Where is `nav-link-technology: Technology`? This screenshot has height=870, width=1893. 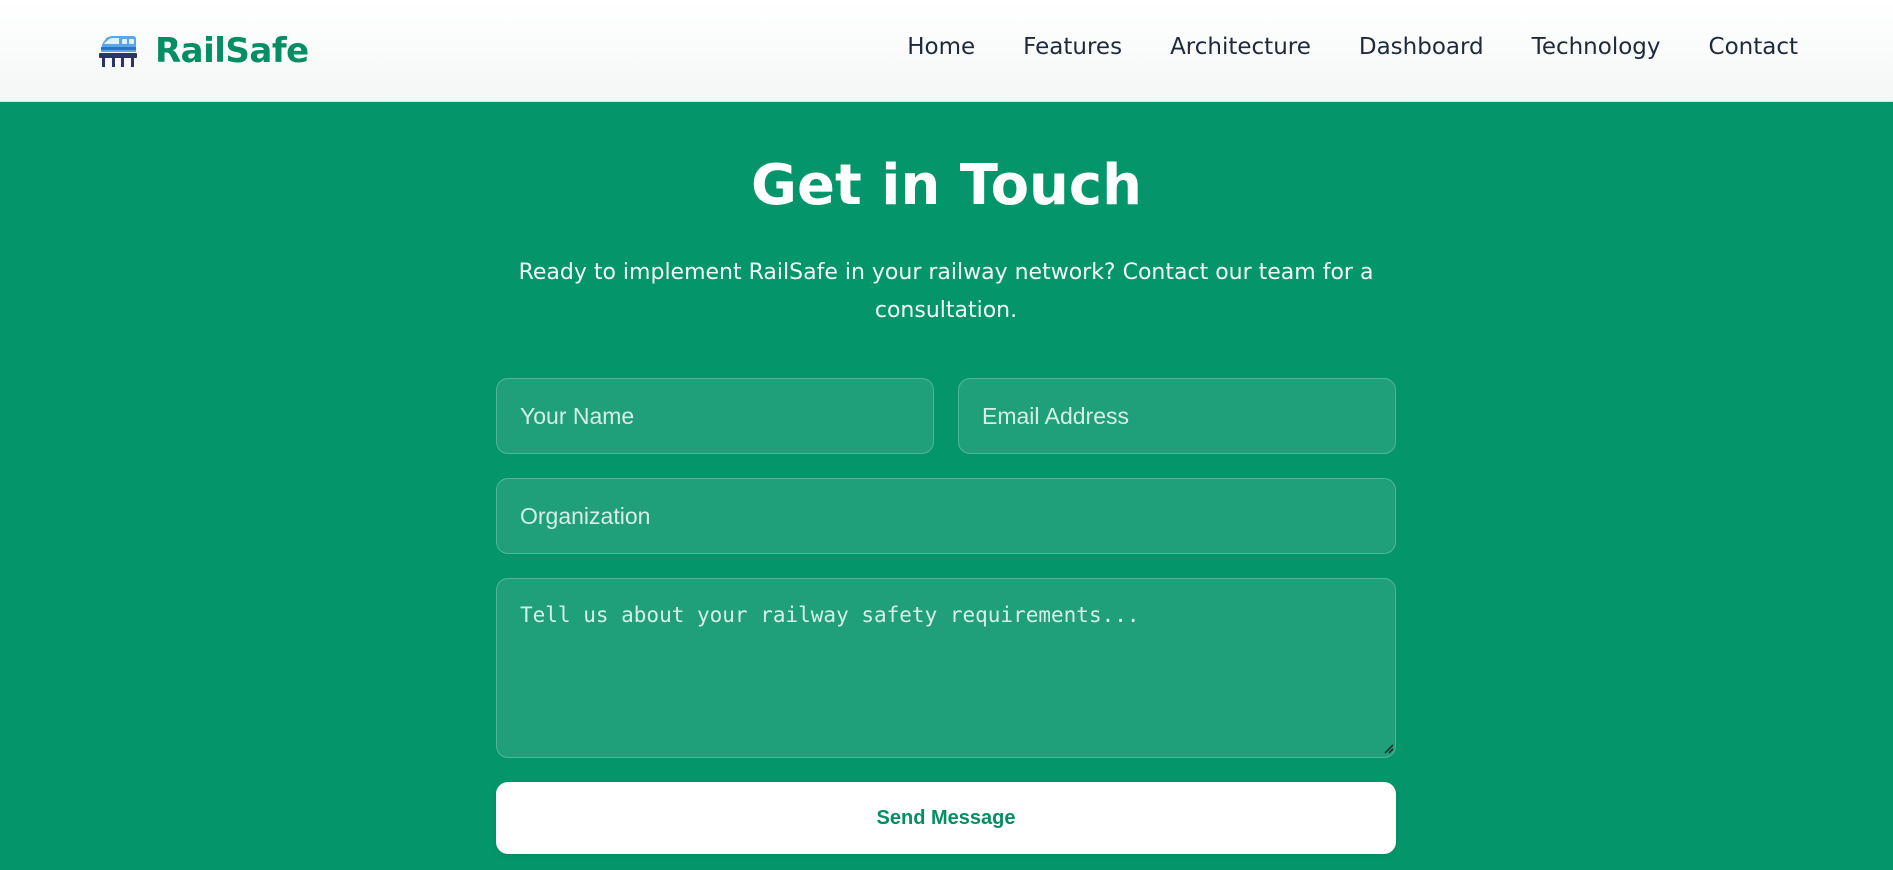 nav-link-technology: Technology is located at coordinates (1596, 47).